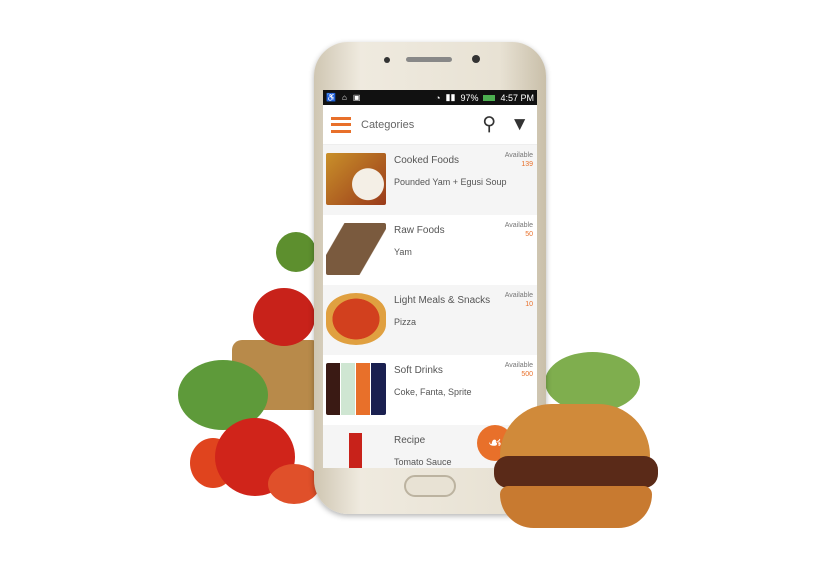 Image resolution: width=840 pixels, height=579 pixels. What do you see at coordinates (576, 472) in the screenshot?
I see `burger-patty` at bounding box center [576, 472].